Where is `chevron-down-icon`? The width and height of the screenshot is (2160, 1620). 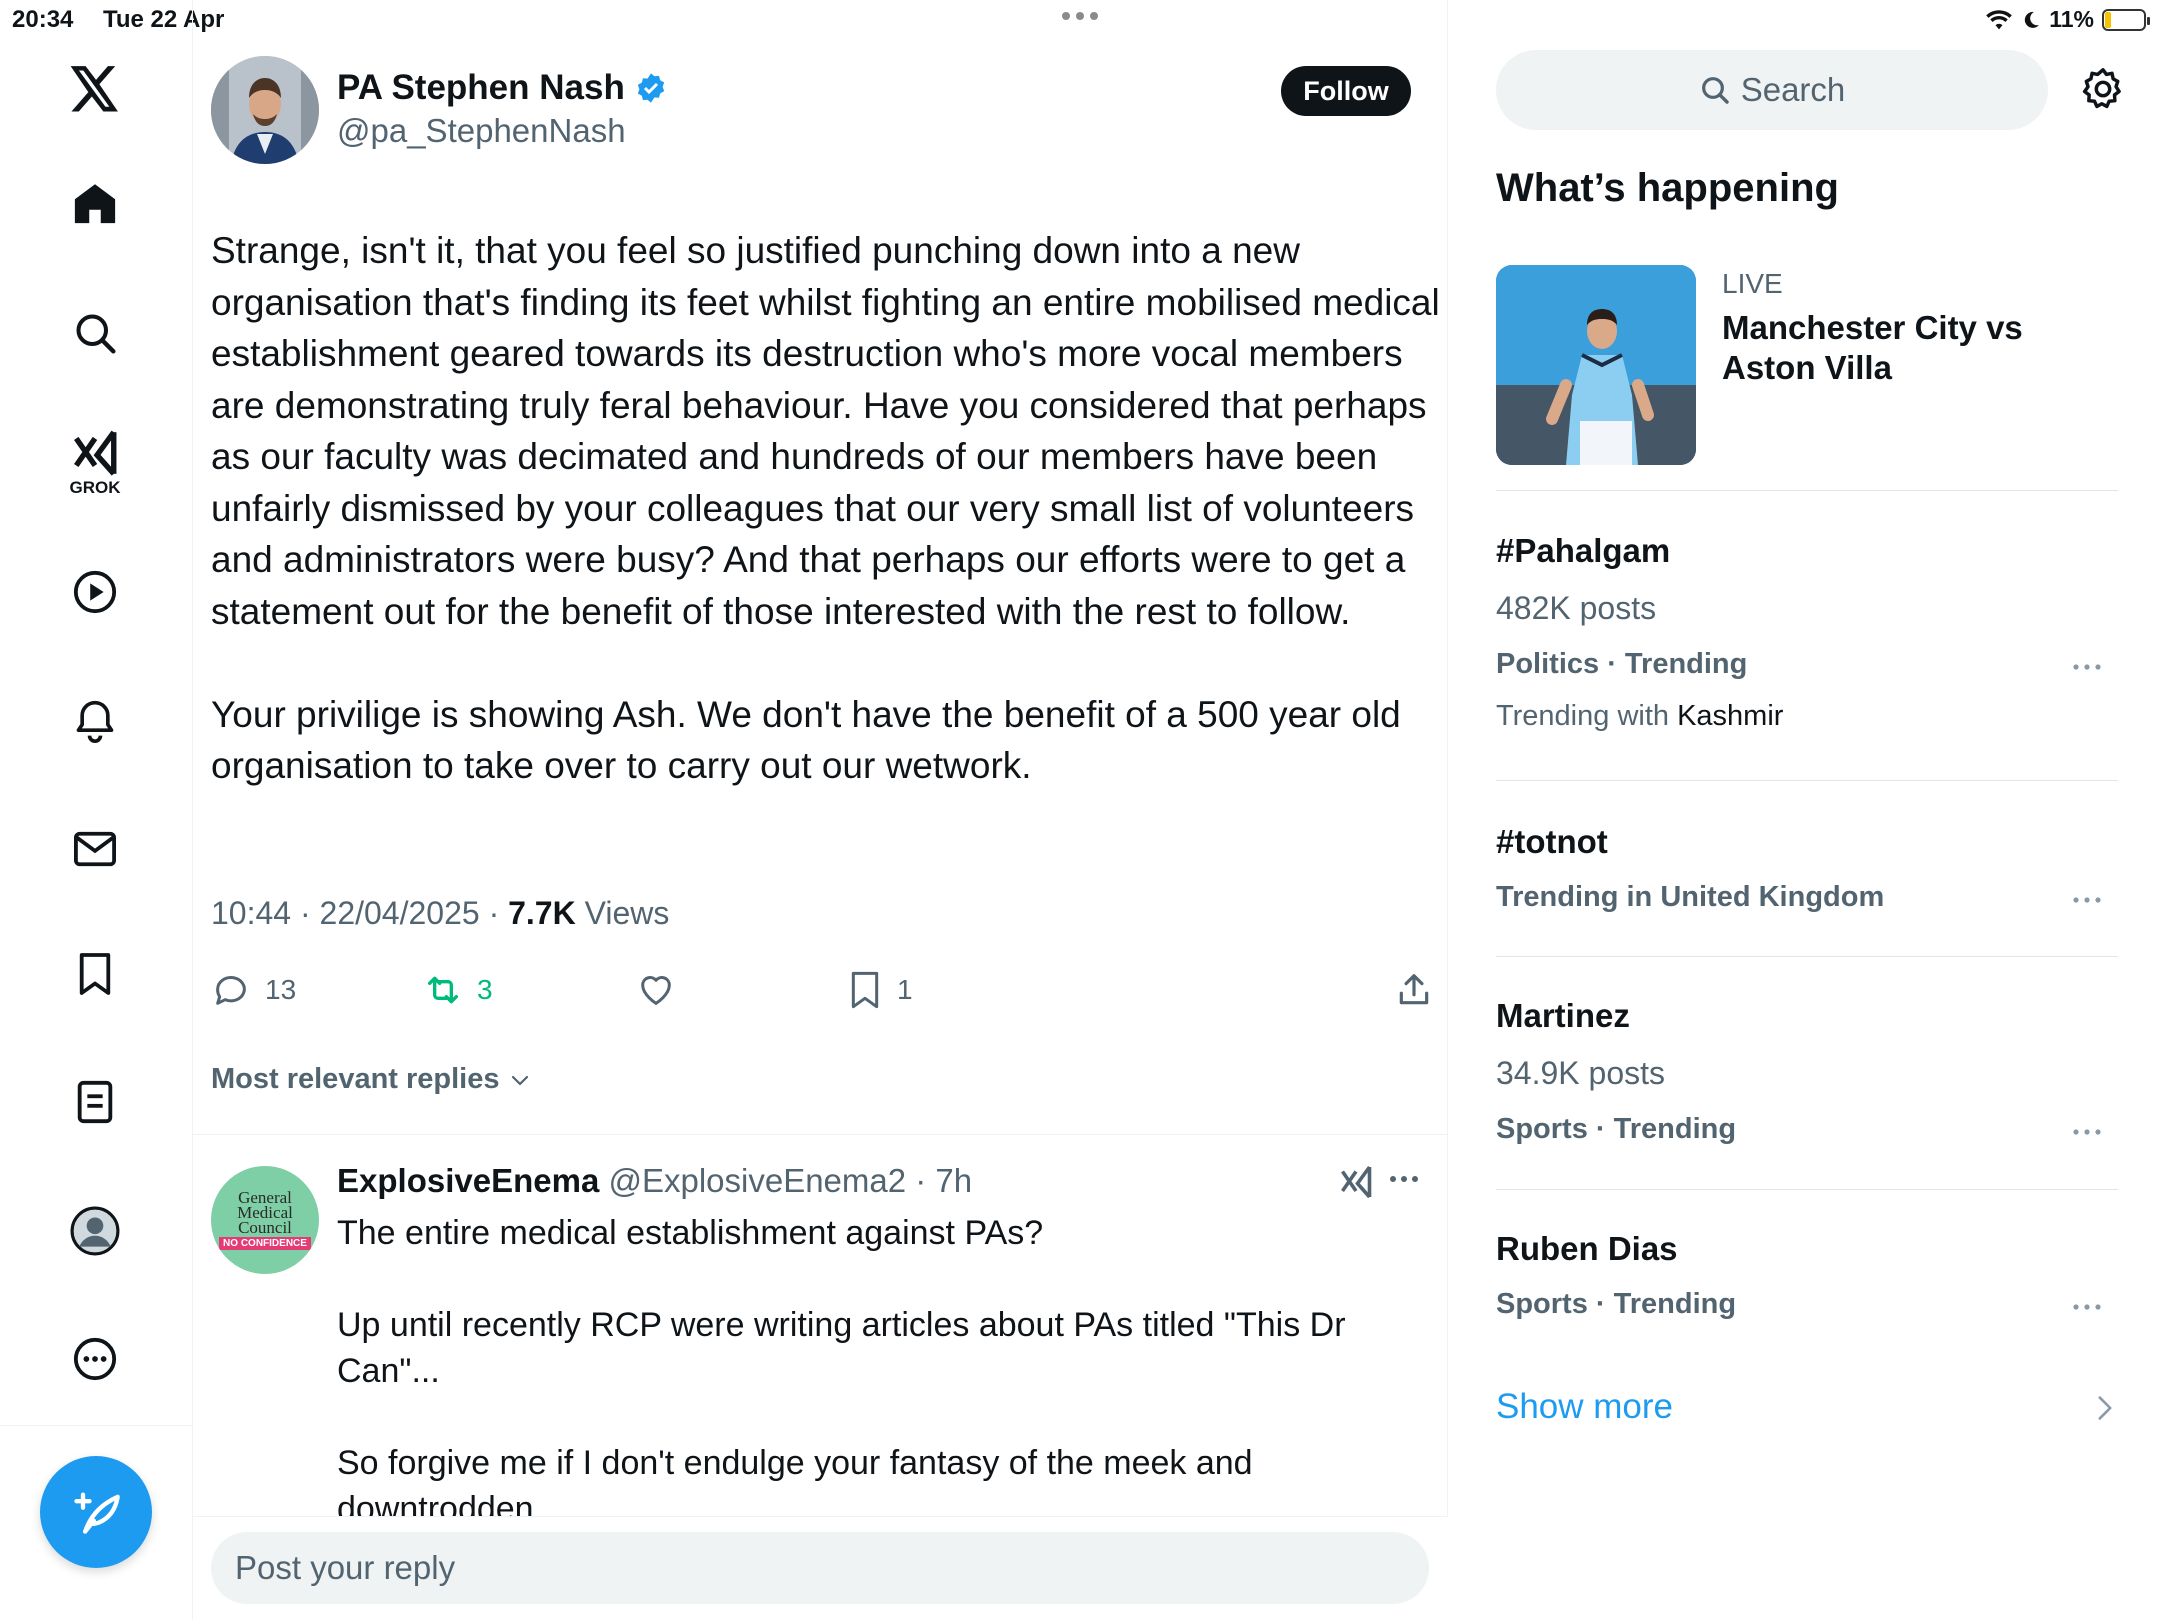 chevron-down-icon is located at coordinates (519, 1080).